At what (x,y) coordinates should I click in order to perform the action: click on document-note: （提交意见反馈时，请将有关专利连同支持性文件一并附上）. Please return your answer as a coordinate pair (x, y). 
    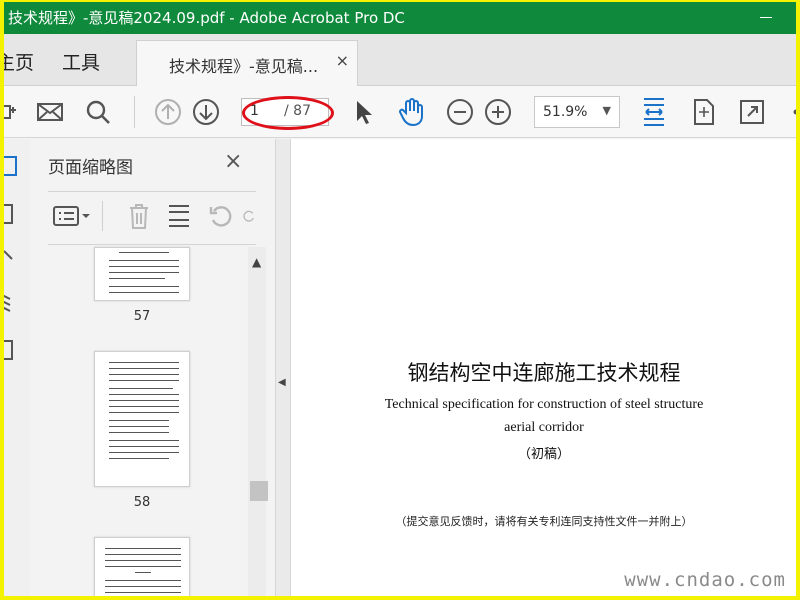
    Looking at the image, I should click on (544, 521).